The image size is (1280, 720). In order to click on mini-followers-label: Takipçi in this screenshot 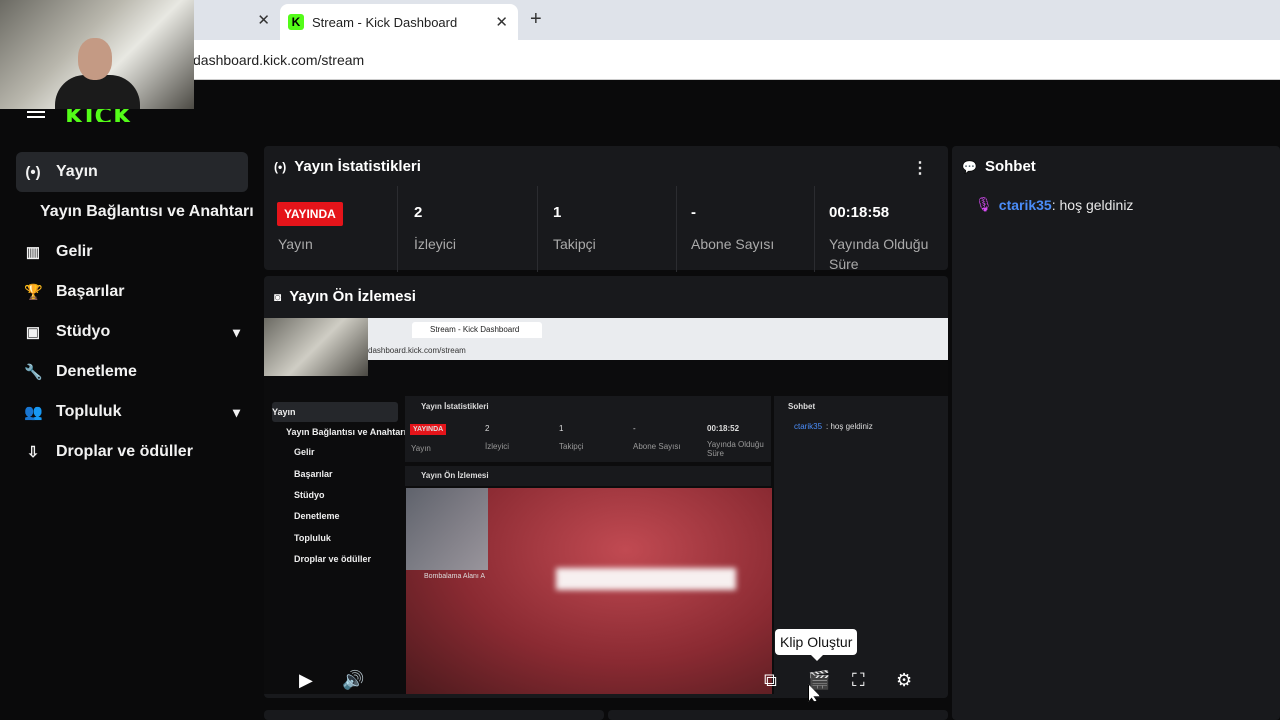, I will do `click(571, 446)`.